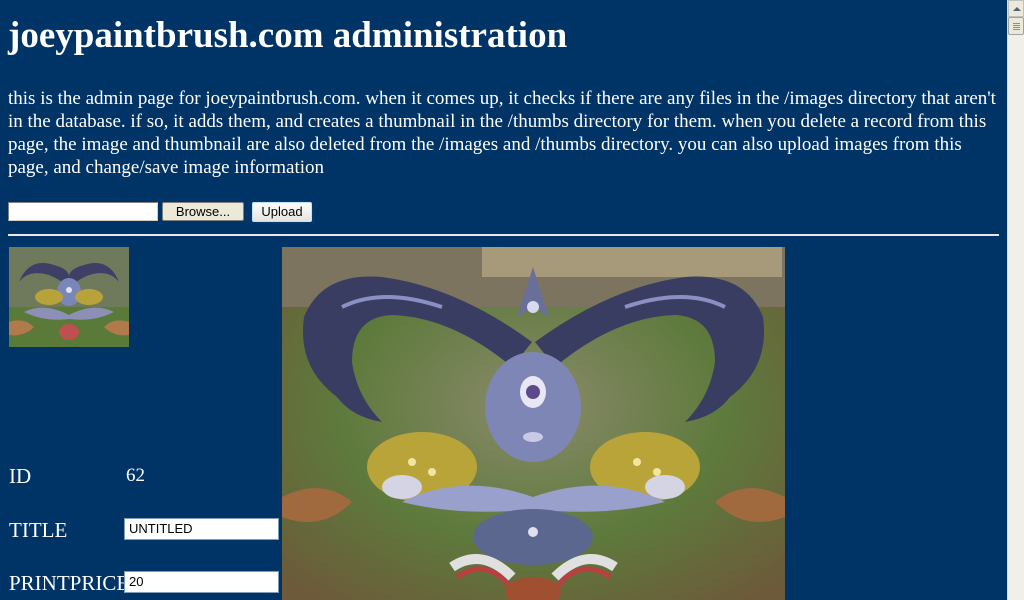 Image resolution: width=1024 pixels, height=600 pixels. What do you see at coordinates (503, 235) in the screenshot?
I see `divider` at bounding box center [503, 235].